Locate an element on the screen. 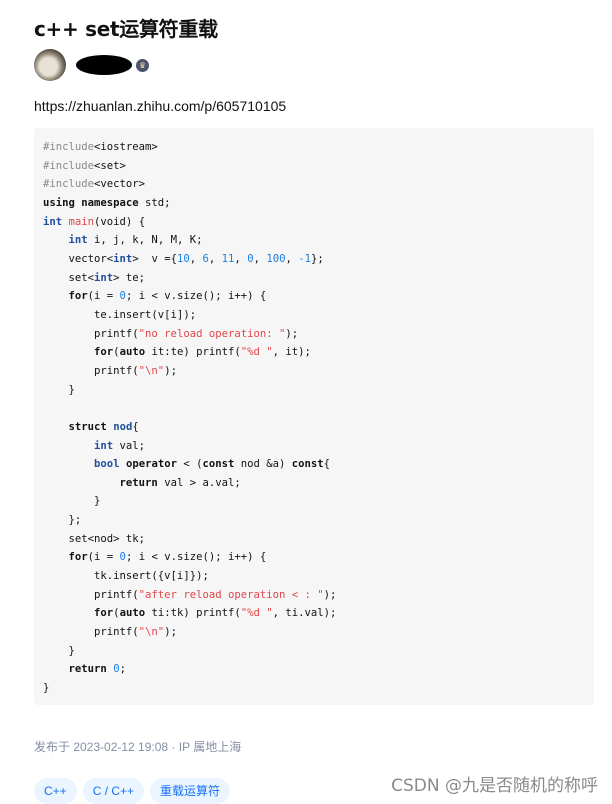 The height and width of the screenshot is (804, 612). tag-list: C++ C / C++ 重载运算符 is located at coordinates (132, 791).